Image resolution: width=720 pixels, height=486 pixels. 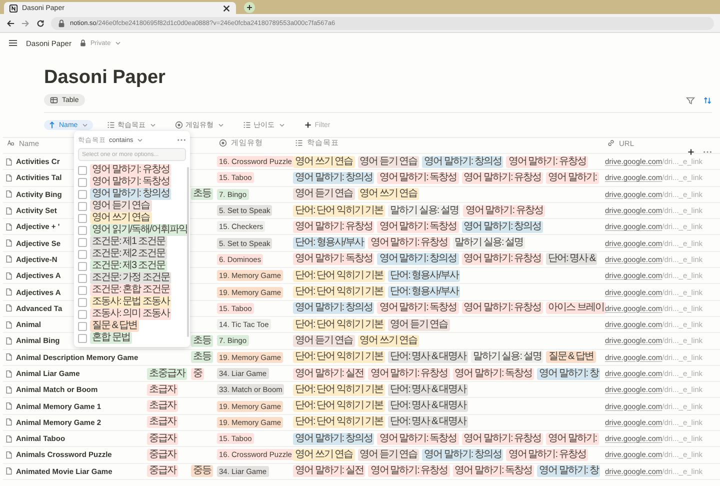 What do you see at coordinates (576, 308) in the screenshot?
I see `tag: 아이스 브레이` at bounding box center [576, 308].